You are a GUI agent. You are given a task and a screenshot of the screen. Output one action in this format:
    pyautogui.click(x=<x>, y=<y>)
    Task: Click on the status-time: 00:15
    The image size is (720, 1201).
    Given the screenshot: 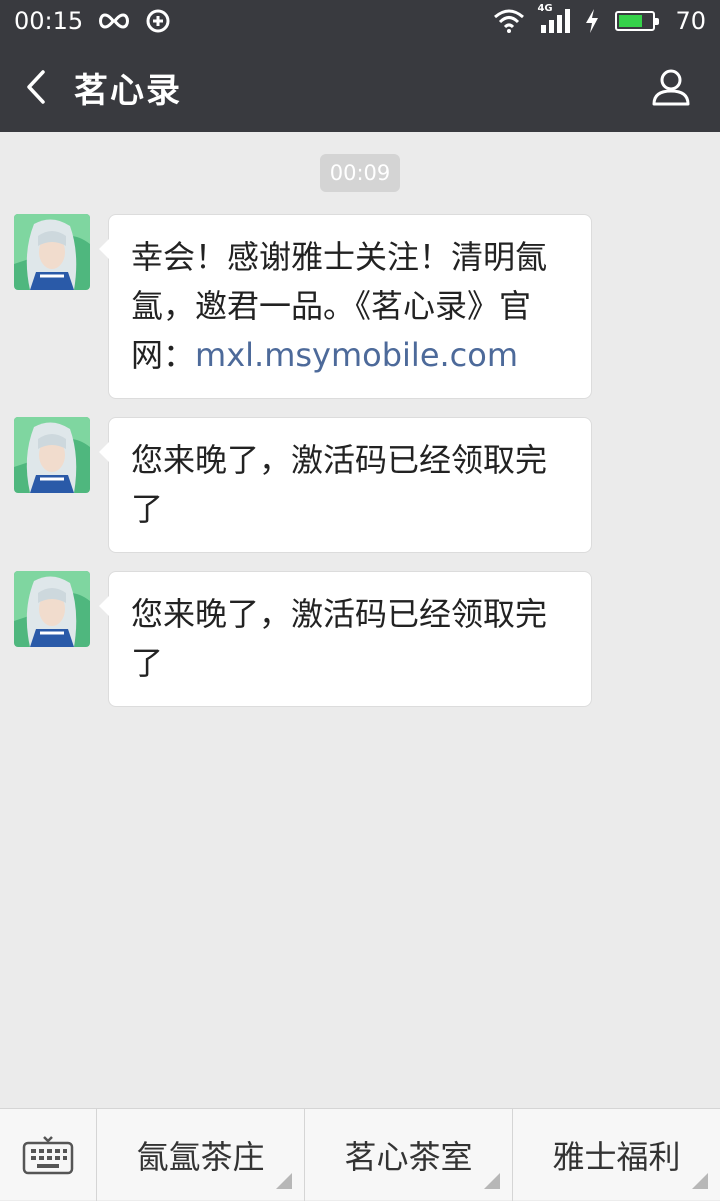 What is the action you would take?
    pyautogui.click(x=49, y=21)
    